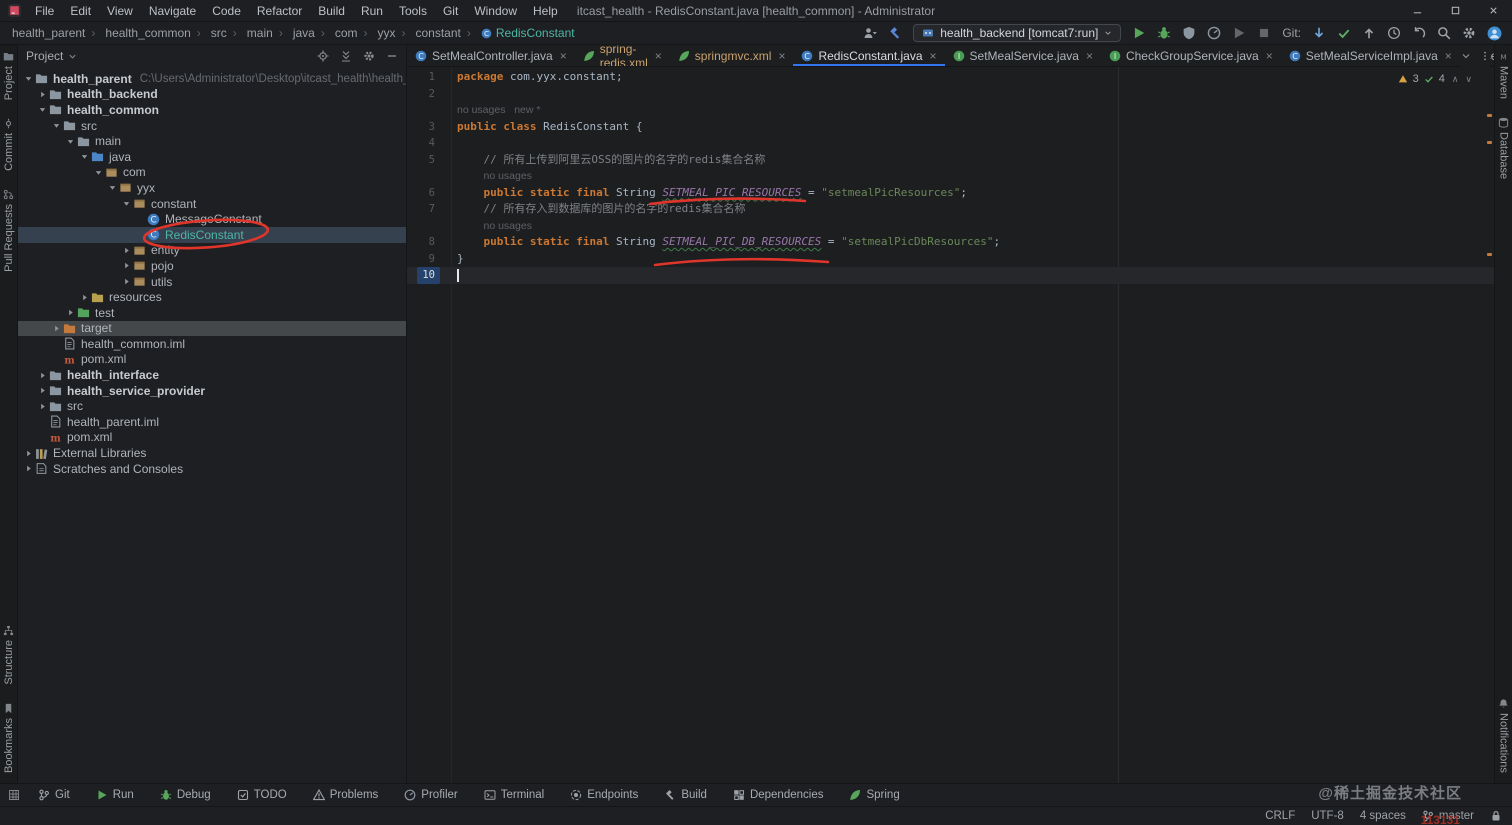  What do you see at coordinates (431, 795) in the screenshot?
I see `tool-window-button-profiler: Profiler` at bounding box center [431, 795].